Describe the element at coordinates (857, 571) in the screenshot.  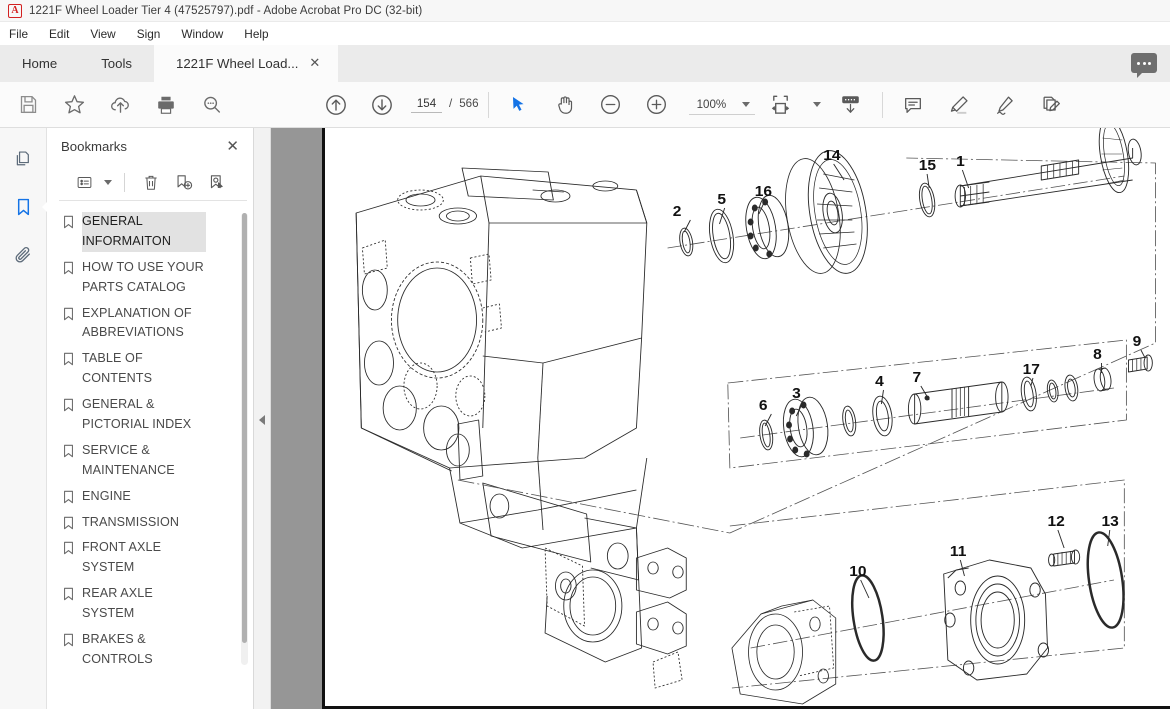
I see `callout-10: 10` at that location.